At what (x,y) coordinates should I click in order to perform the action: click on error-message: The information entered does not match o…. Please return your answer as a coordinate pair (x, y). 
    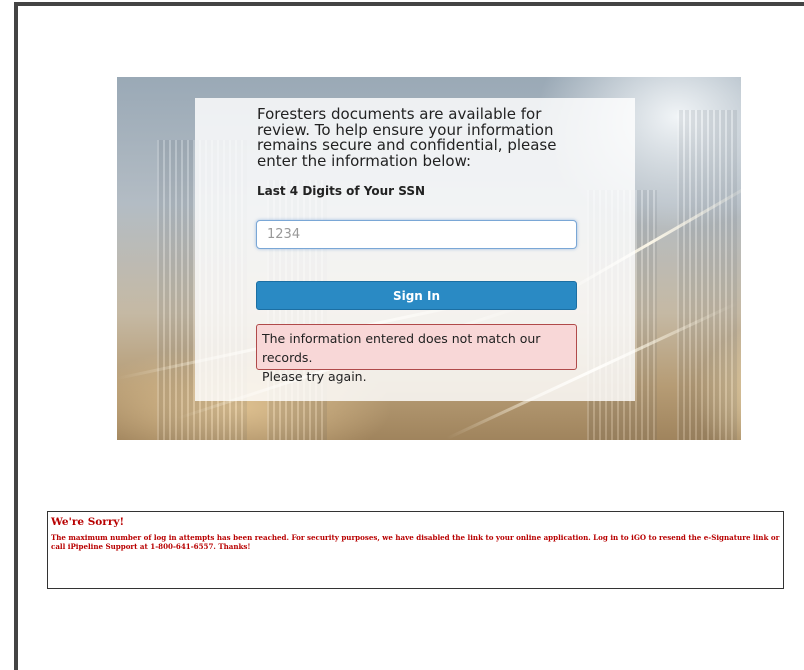
    Looking at the image, I should click on (416, 354).